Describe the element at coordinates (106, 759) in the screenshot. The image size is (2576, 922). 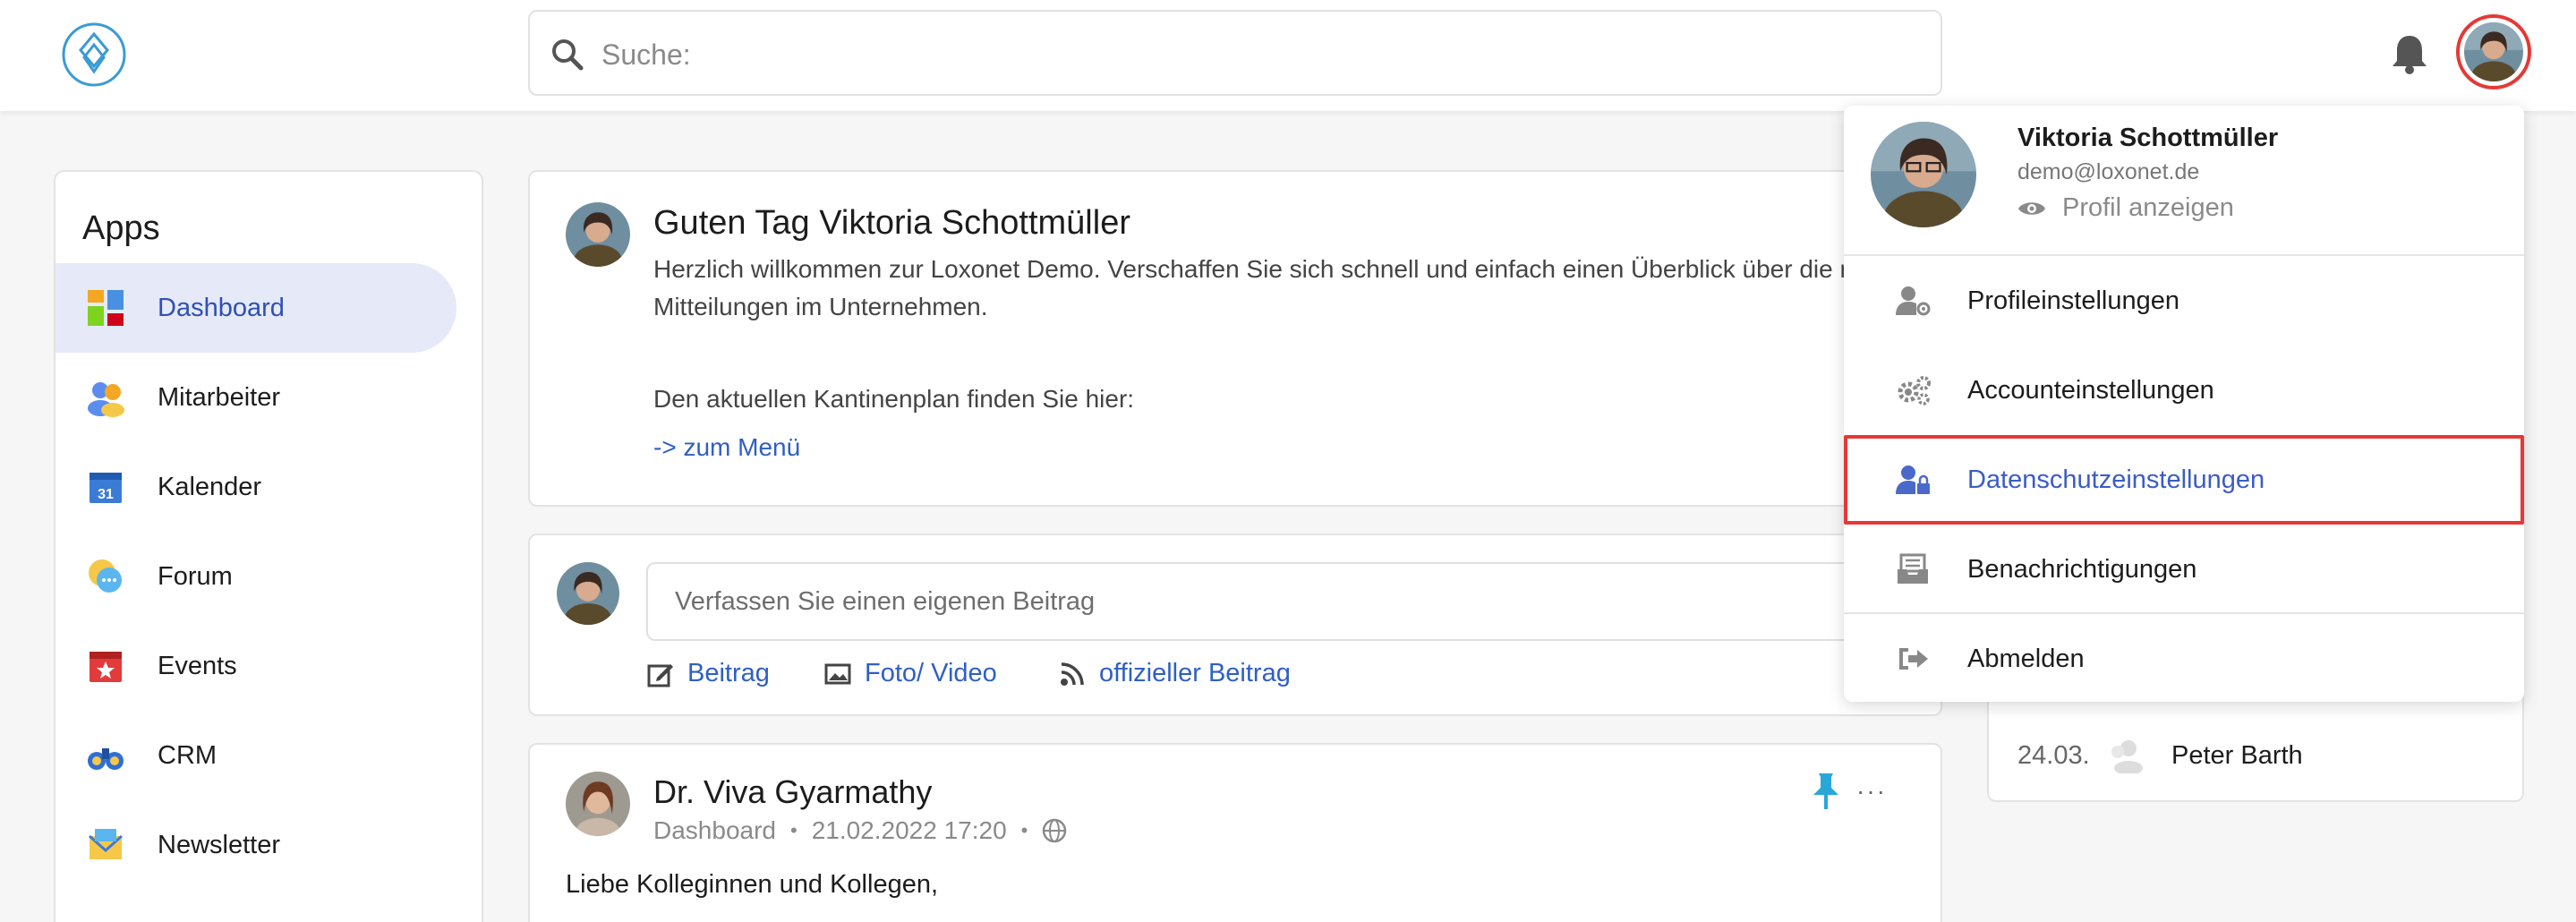
I see `binoculars-icon` at that location.